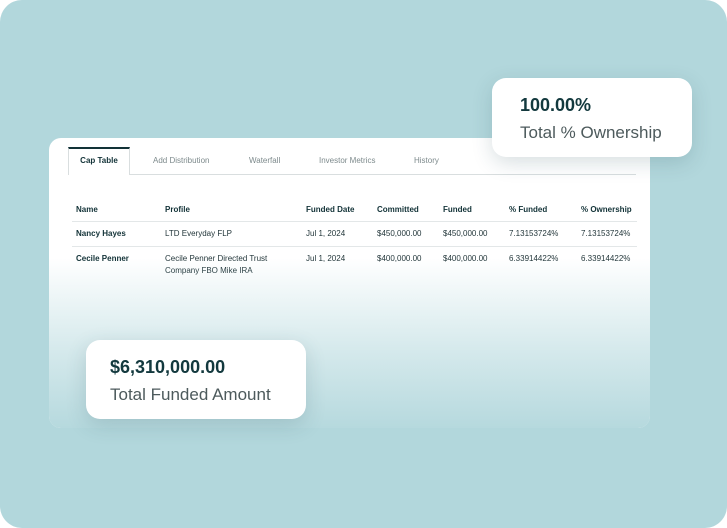 The image size is (727, 528). Describe the element at coordinates (347, 160) in the screenshot. I see `tab-investor-metrics: Investor Metrics` at that location.